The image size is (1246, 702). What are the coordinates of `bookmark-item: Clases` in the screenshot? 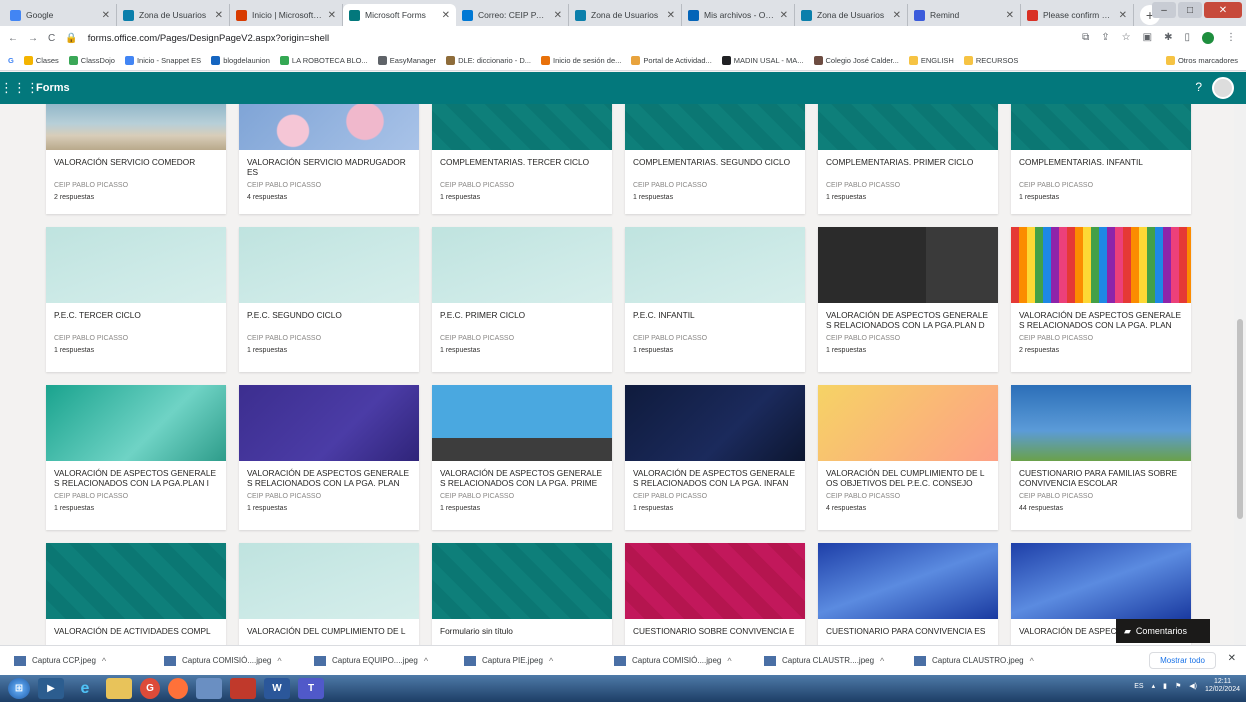 It's located at (41, 60).